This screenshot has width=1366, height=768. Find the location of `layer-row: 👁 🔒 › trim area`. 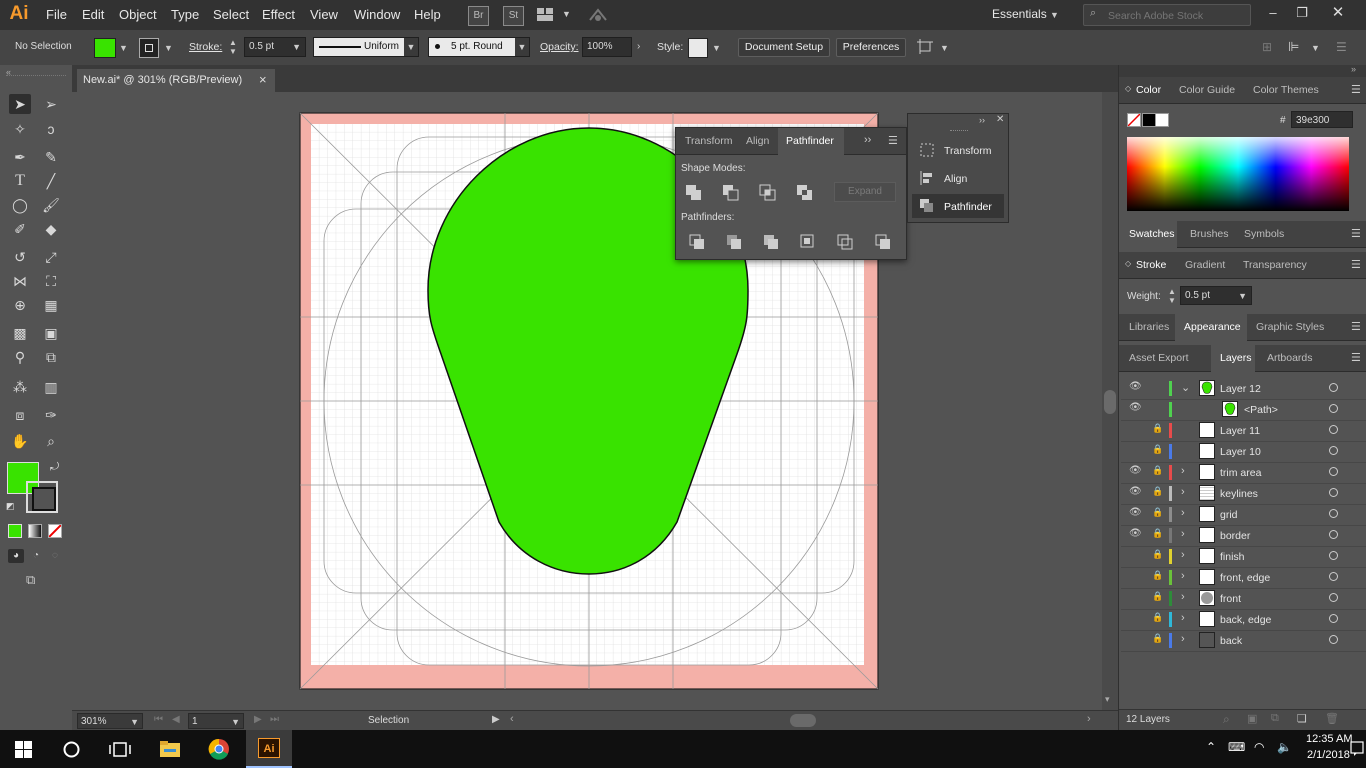

layer-row: 👁 🔒 › trim area is located at coordinates (1243, 473).